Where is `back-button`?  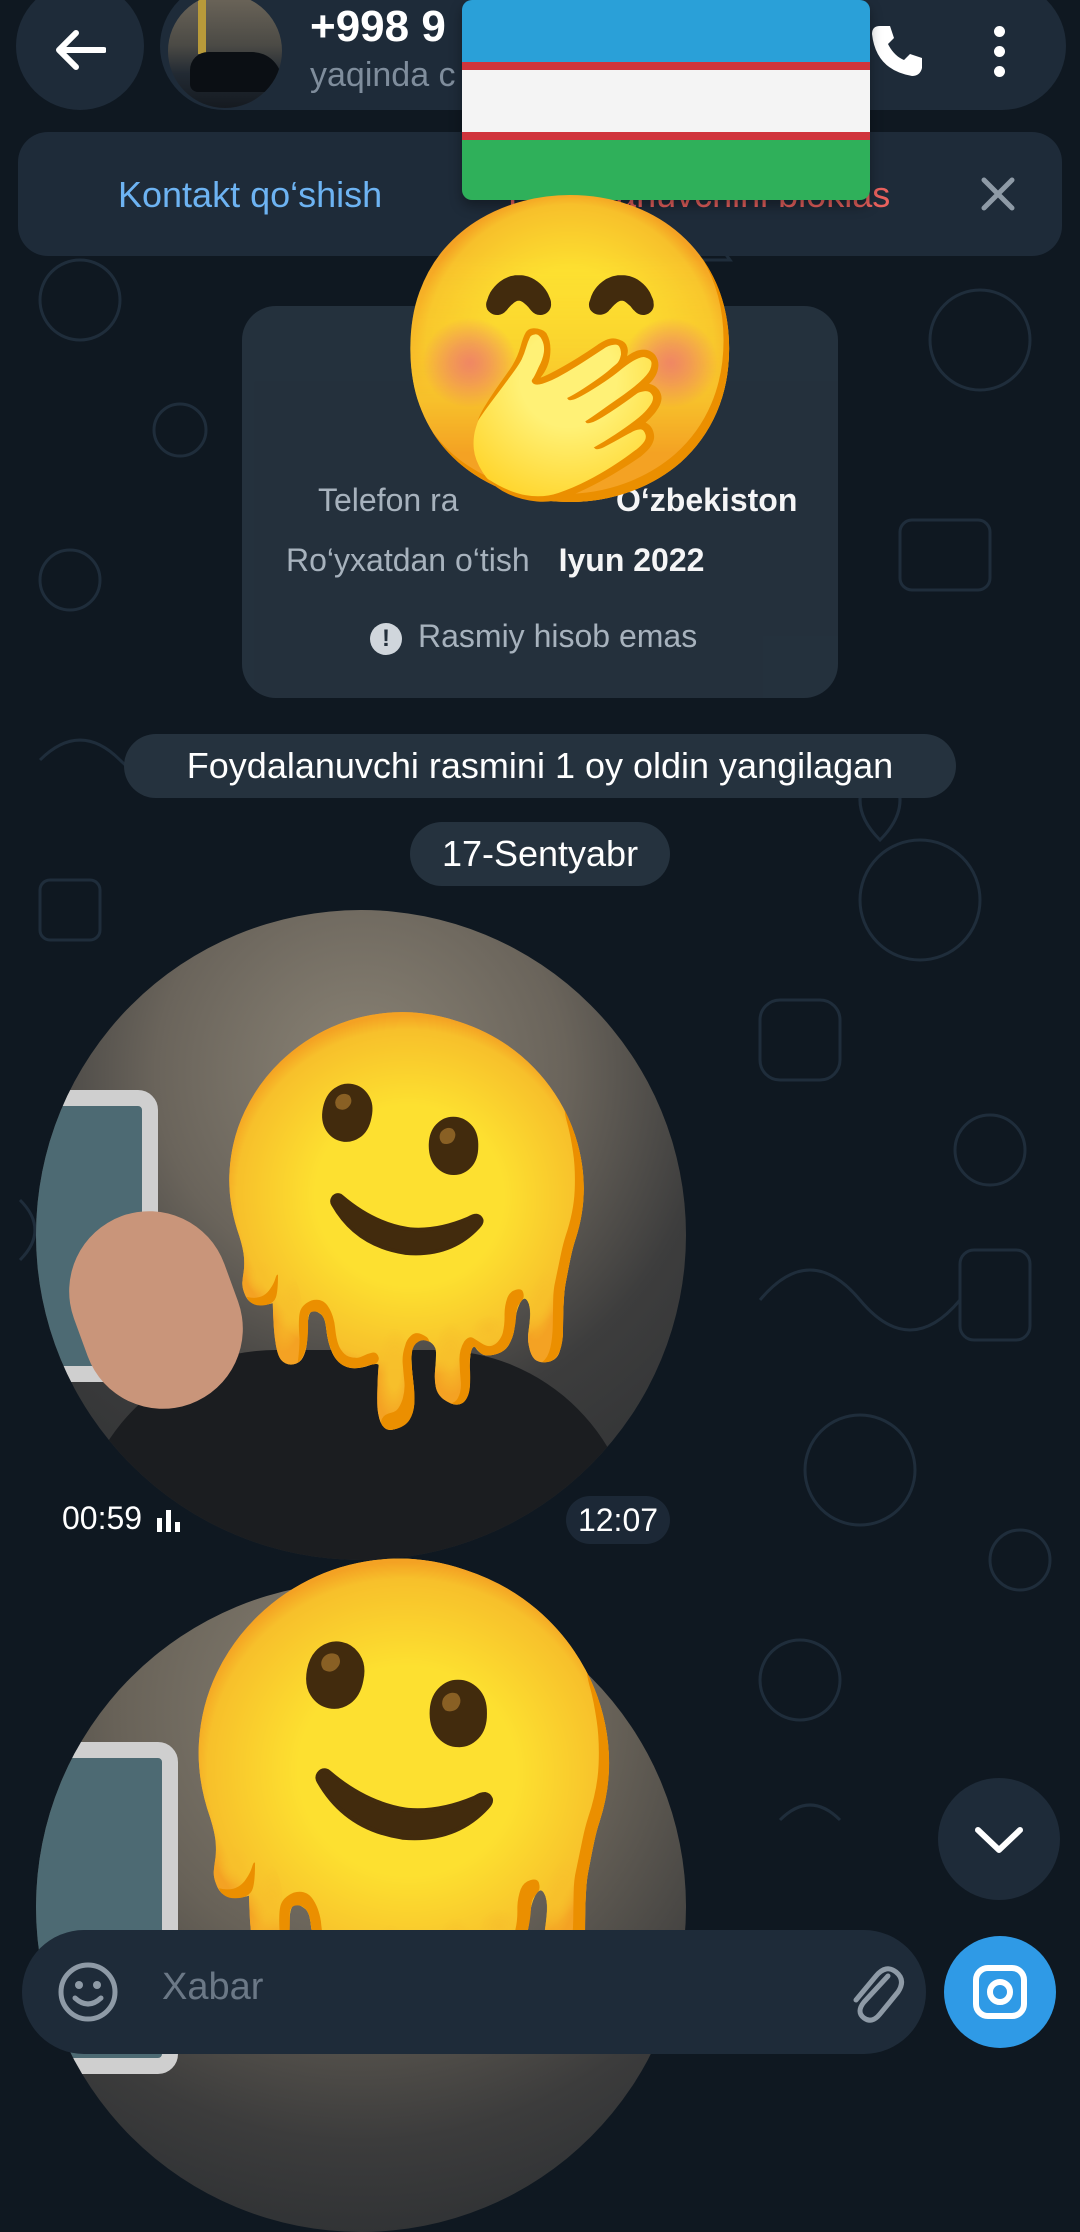 back-button is located at coordinates (80, 55).